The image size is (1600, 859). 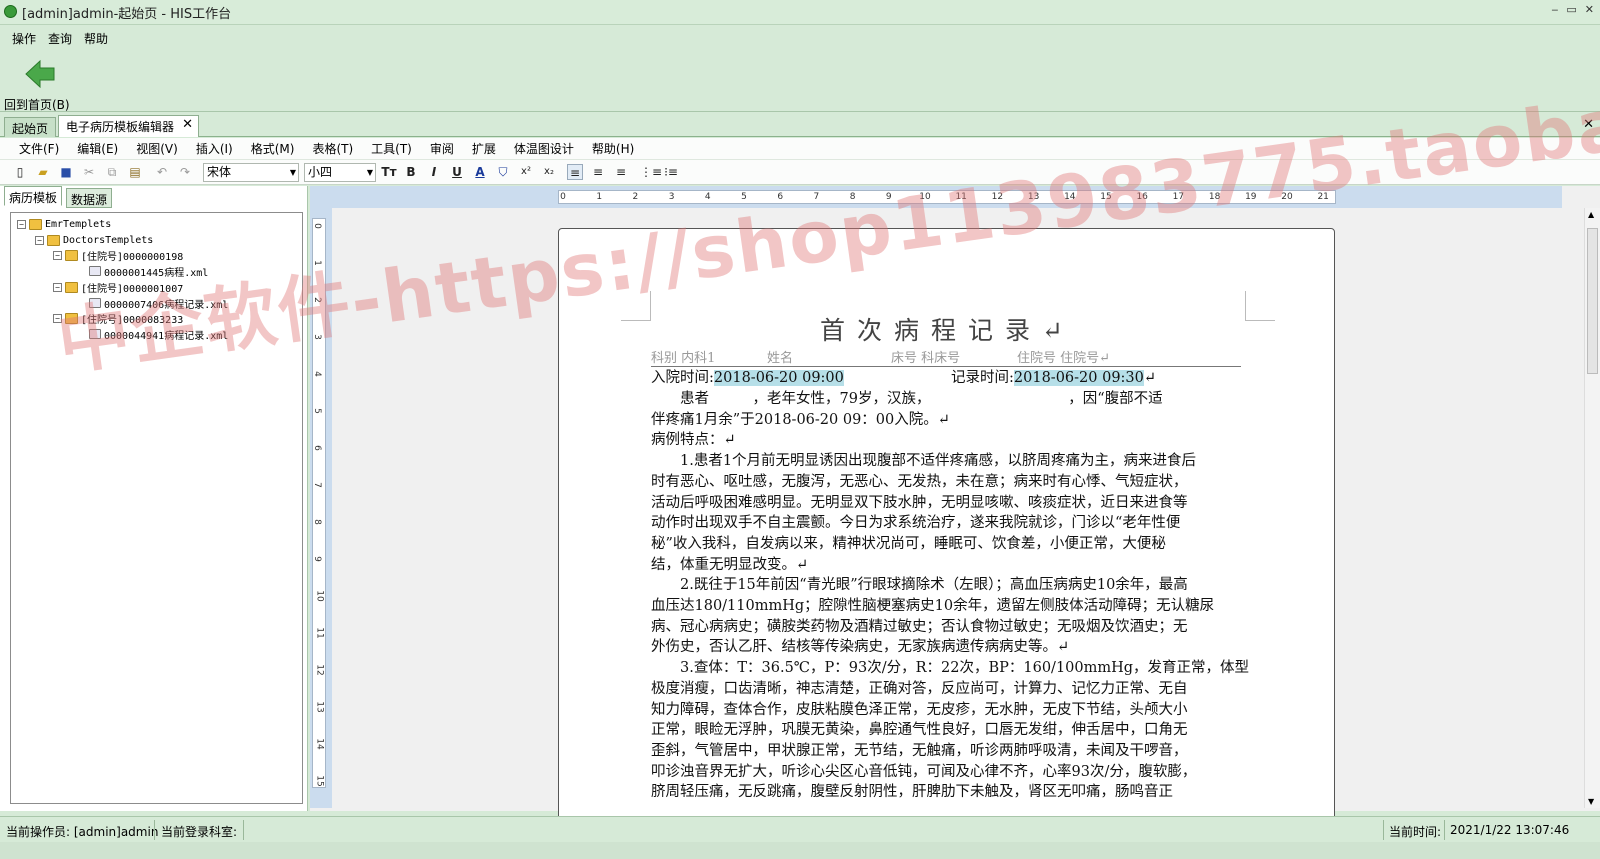 I want to click on tree-node-file: 0000044941病程记录.xml, so click(x=158, y=334).